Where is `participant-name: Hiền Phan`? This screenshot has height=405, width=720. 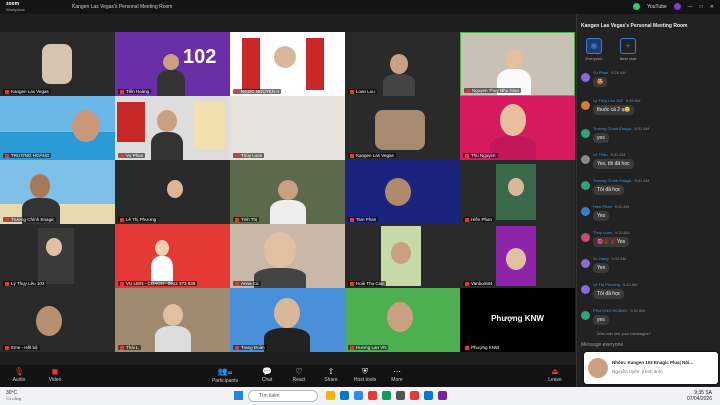 participant-name: Hiền Phan is located at coordinates (479, 219).